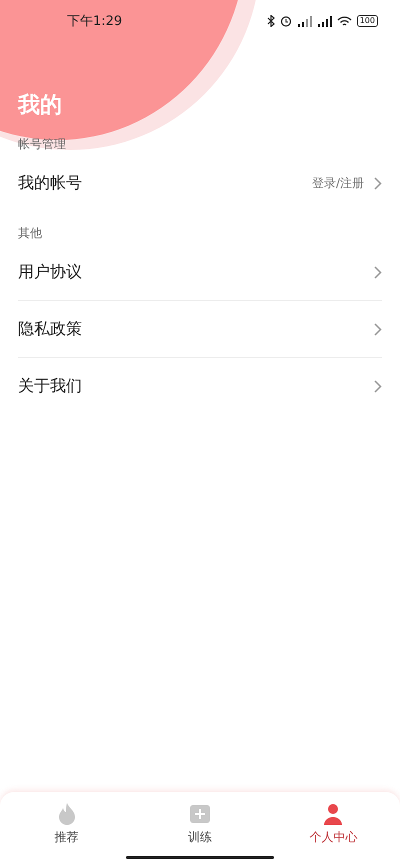 Image resolution: width=400 pixels, height=866 pixels. What do you see at coordinates (333, 834) in the screenshot?
I see `tab: 个人中心` at bounding box center [333, 834].